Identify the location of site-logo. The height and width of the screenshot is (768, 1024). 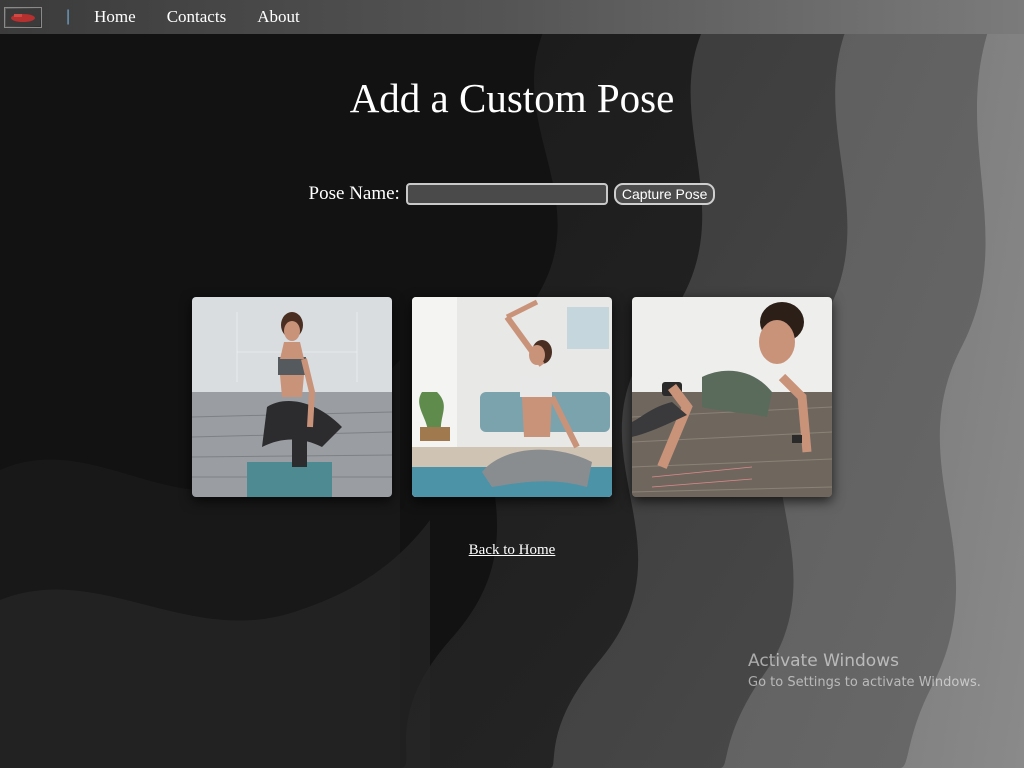
(23, 17).